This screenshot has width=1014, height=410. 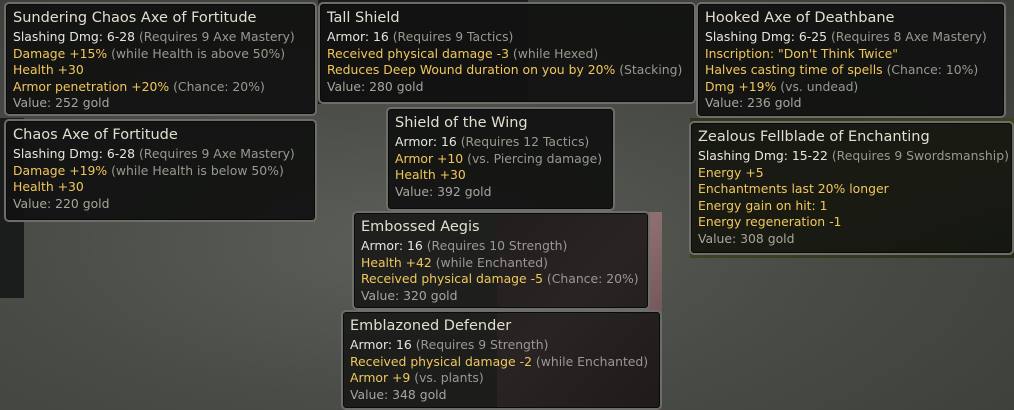 I want to click on item-stat-line: Armor +10 (vs. Piercing damage), so click(x=501, y=159).